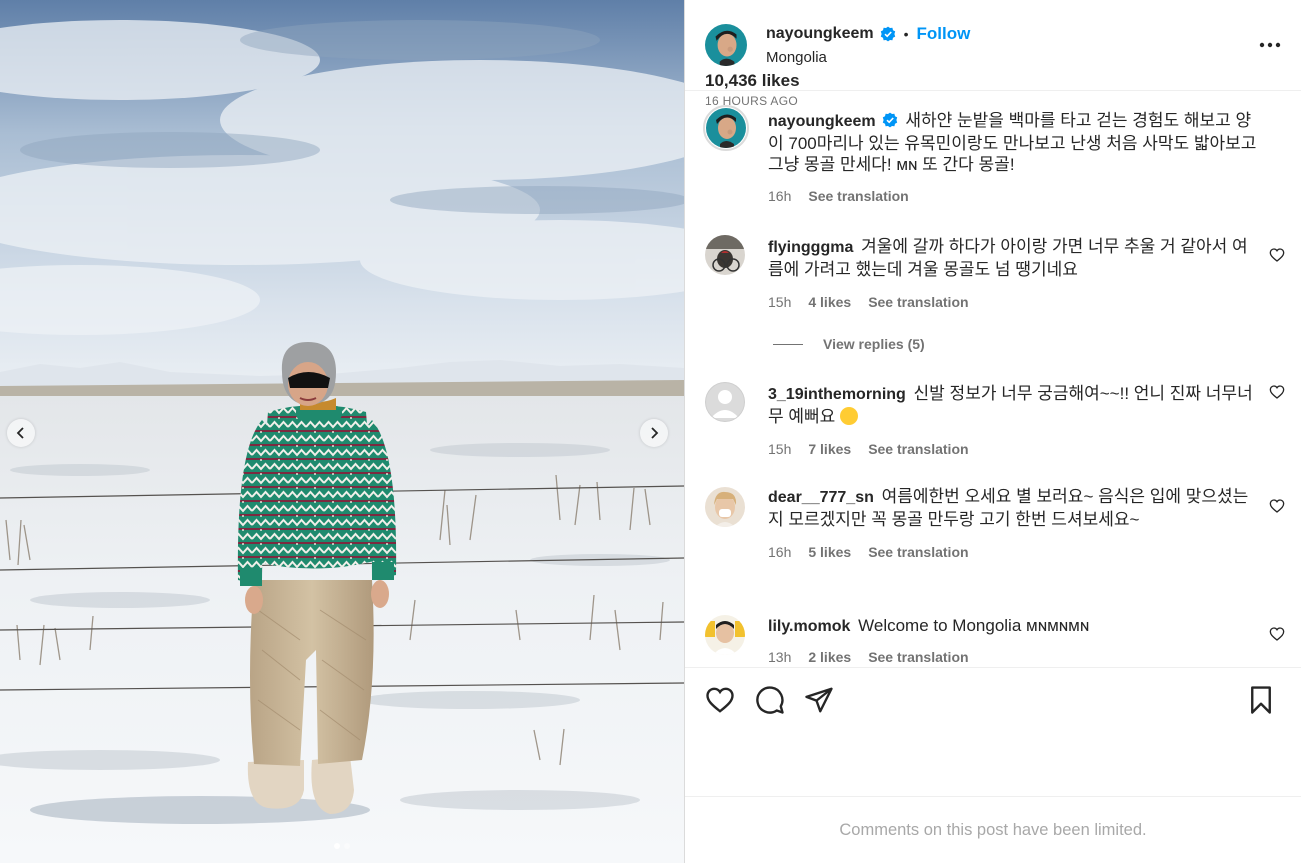 Image resolution: width=1301 pixels, height=863 pixels. I want to click on more-options-icon, so click(1270, 45).